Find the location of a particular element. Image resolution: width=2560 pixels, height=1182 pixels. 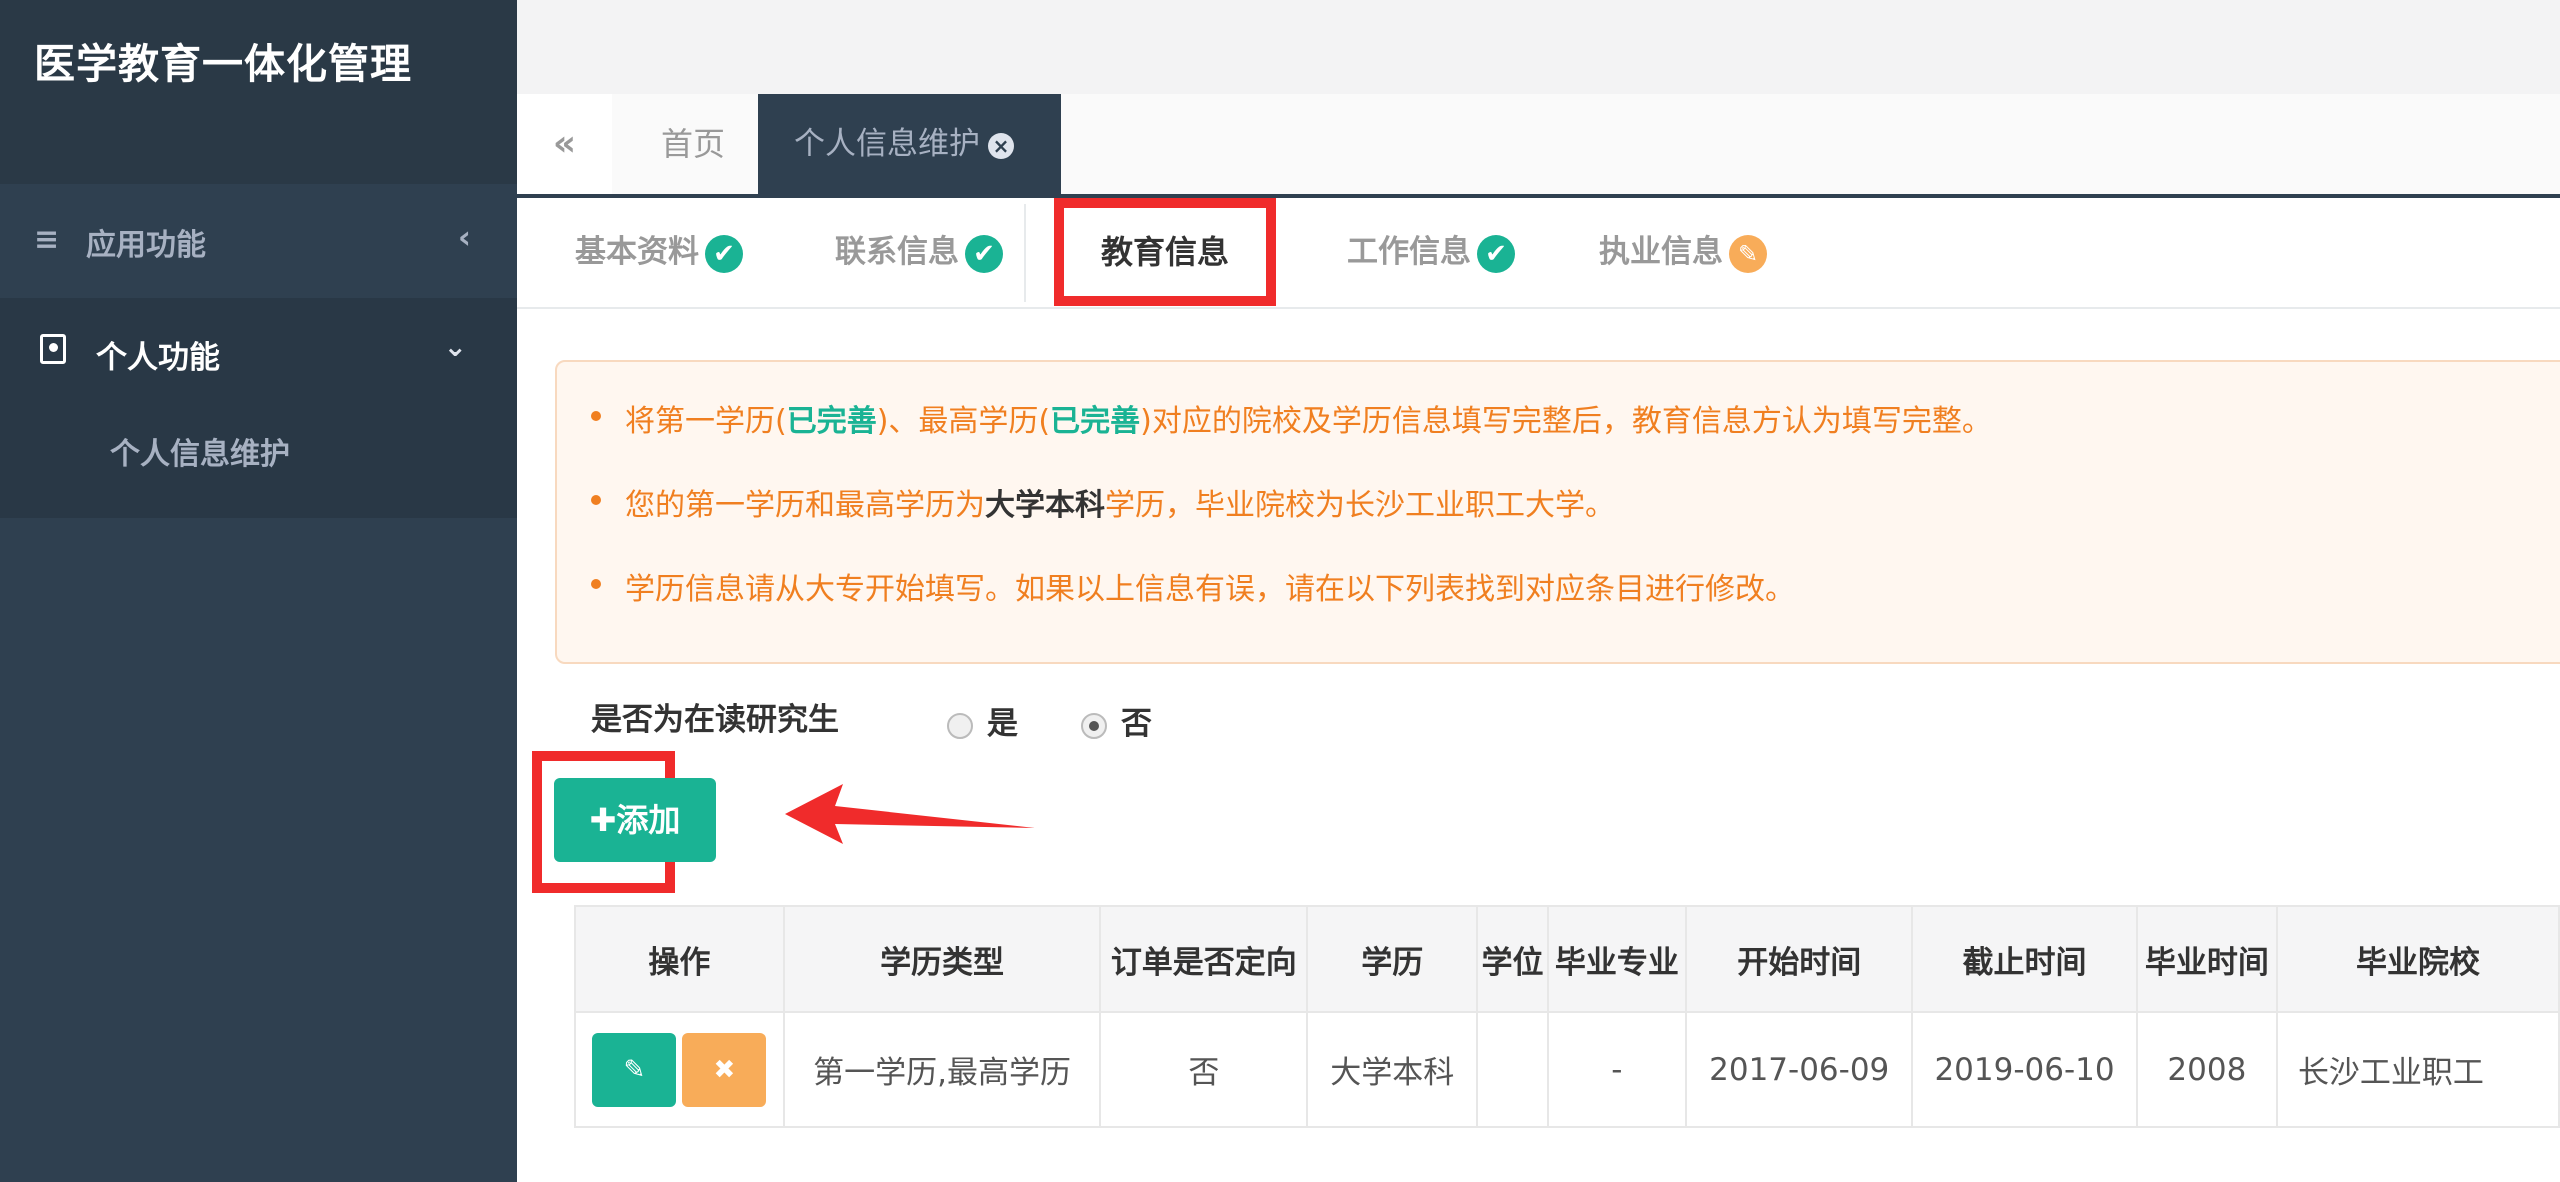

step-label: 执业信息 is located at coordinates (1661, 252).